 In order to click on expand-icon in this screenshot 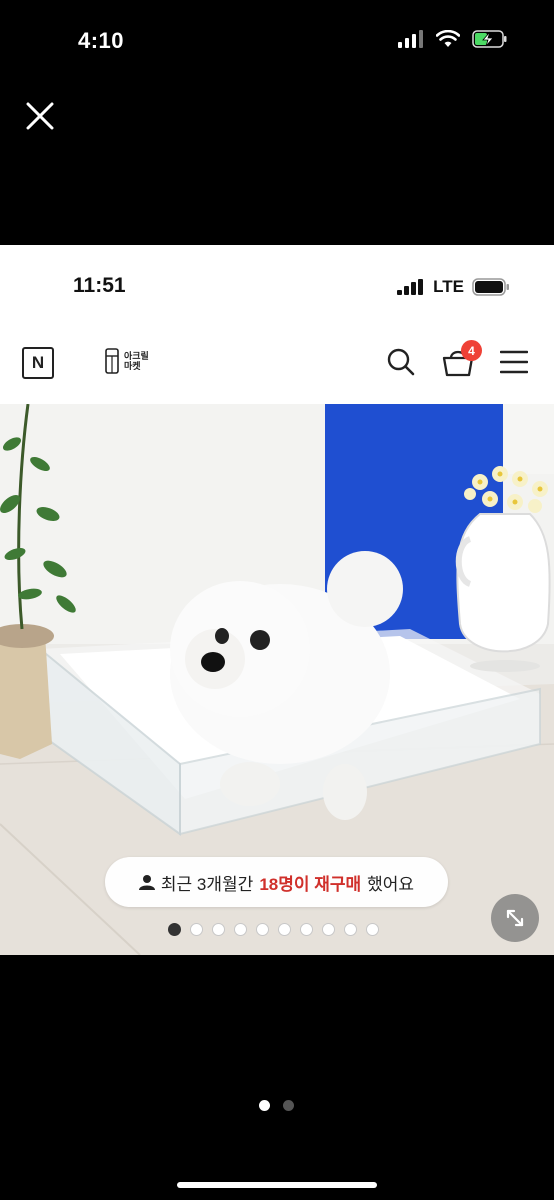, I will do `click(515, 918)`.